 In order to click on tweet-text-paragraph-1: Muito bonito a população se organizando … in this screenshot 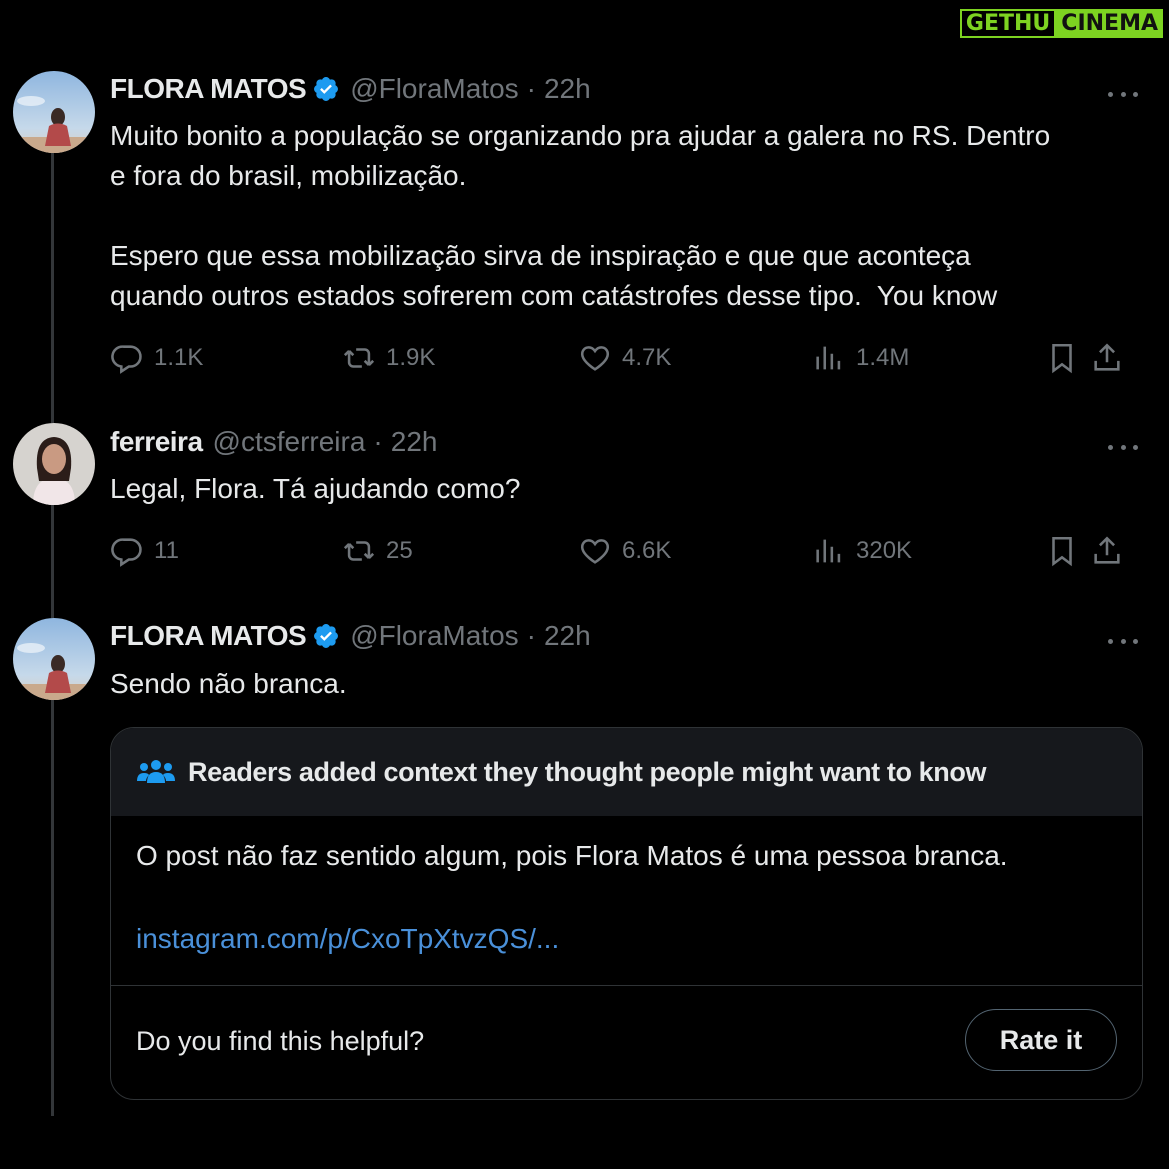, I will do `click(580, 155)`.